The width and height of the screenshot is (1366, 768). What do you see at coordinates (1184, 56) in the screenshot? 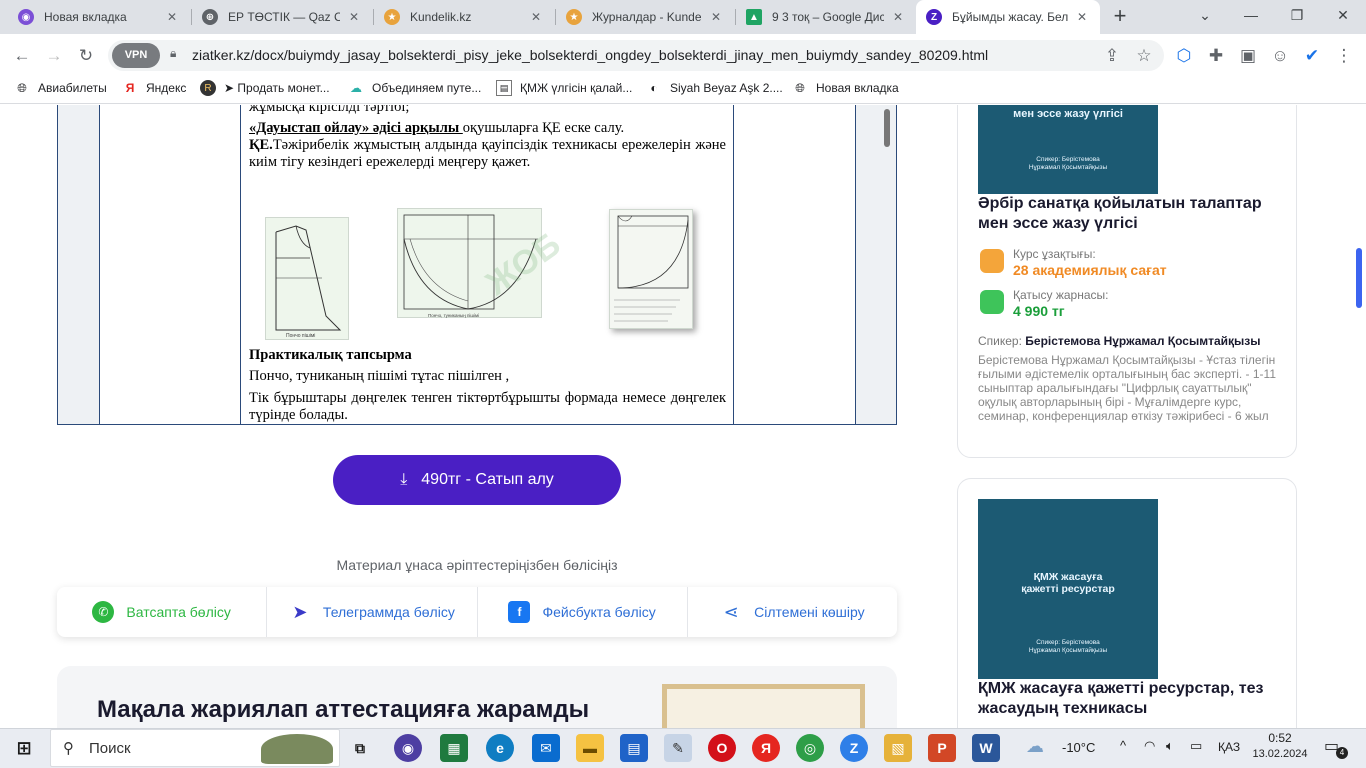
I see `extension-shield-icon: ⬡` at bounding box center [1184, 56].